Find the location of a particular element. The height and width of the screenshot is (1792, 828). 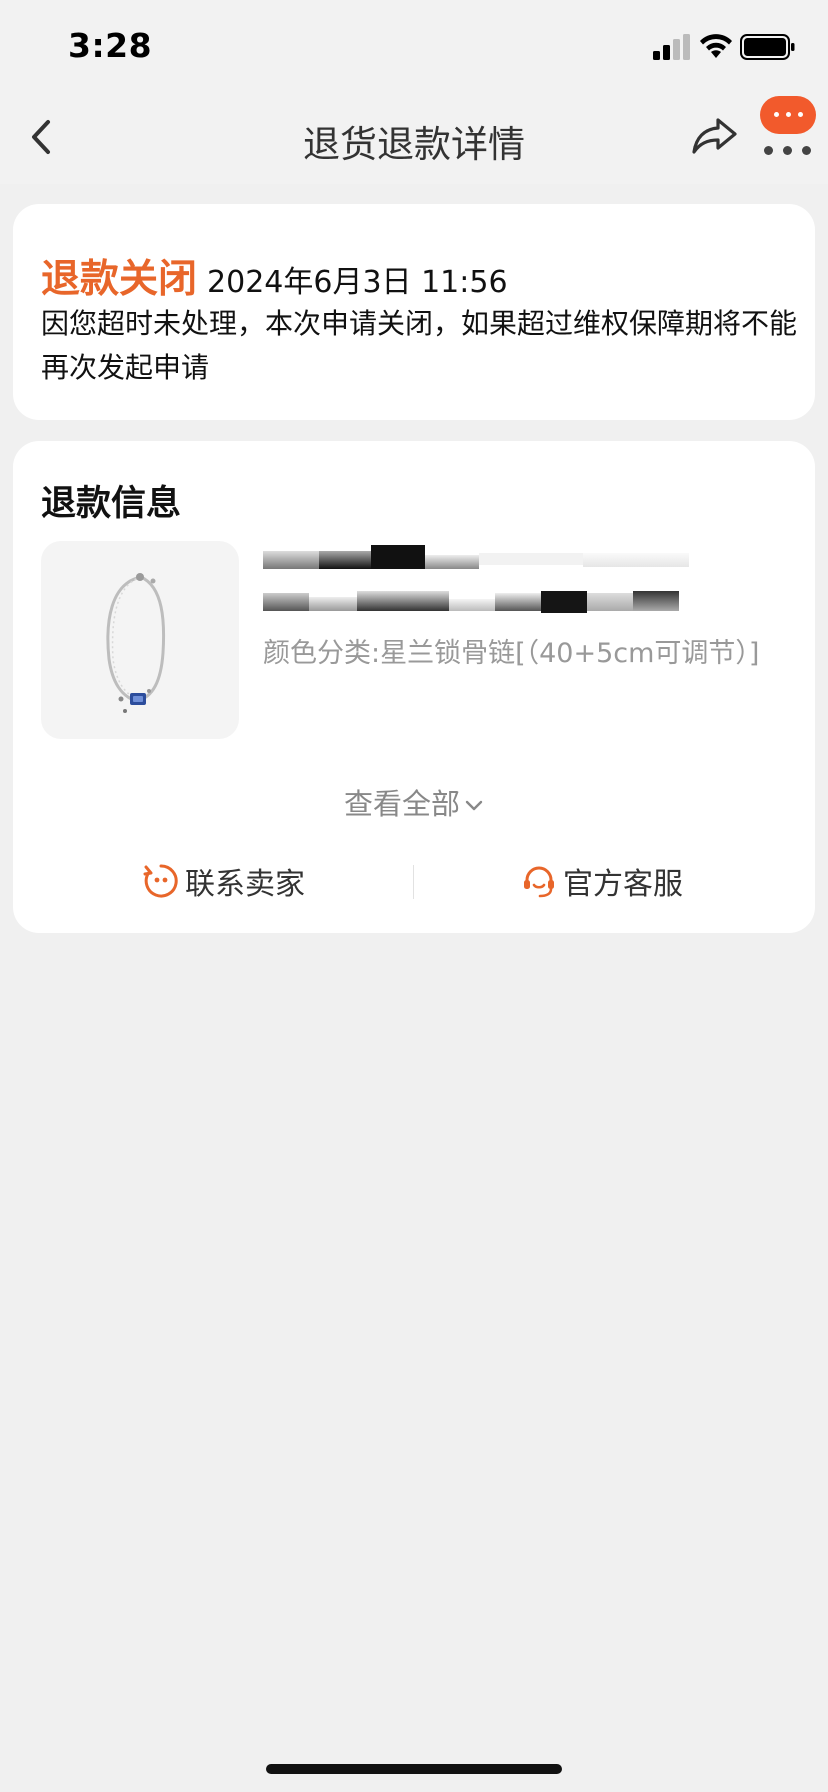

more-menu-button is located at coordinates (787, 127).